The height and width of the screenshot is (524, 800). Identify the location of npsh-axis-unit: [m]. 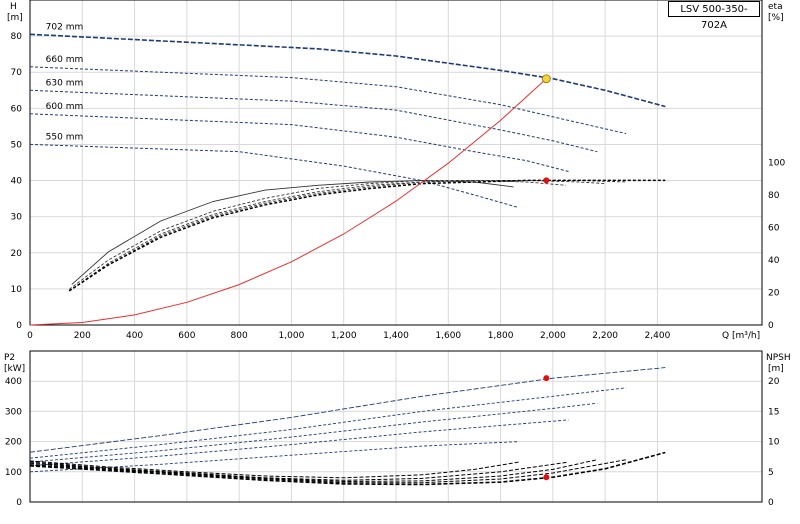
(776, 369).